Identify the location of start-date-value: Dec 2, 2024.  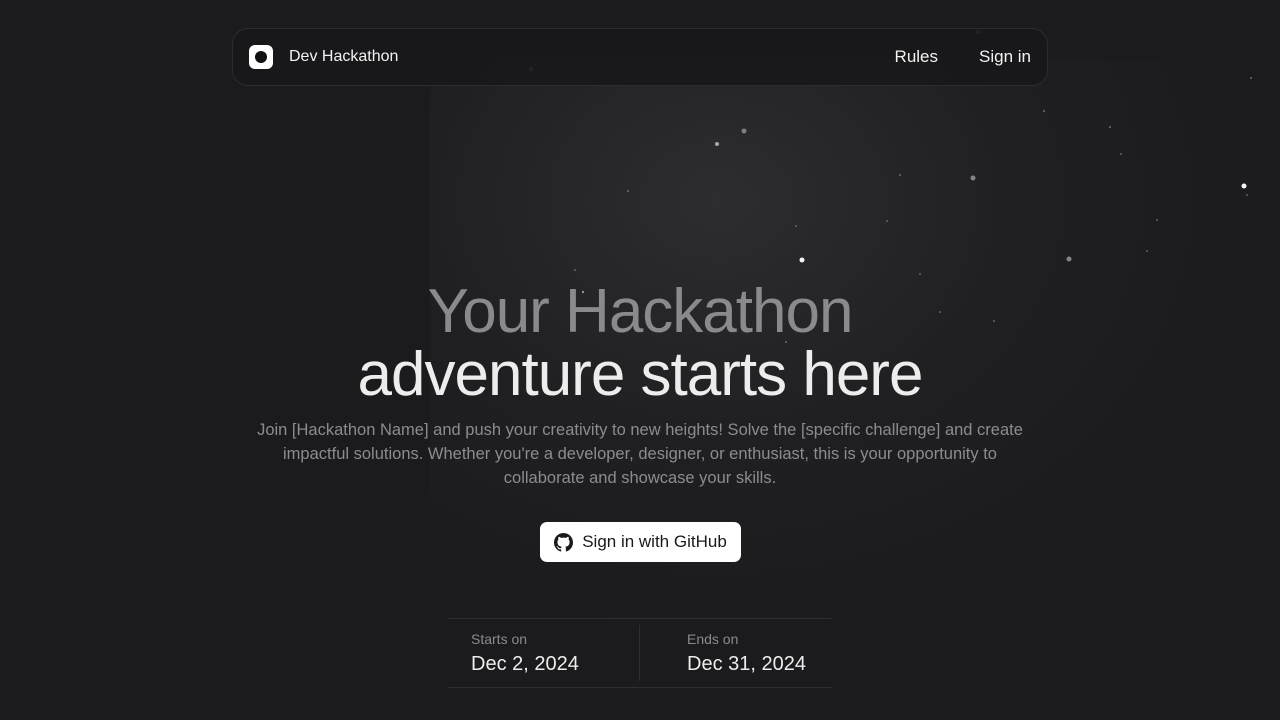
(525, 664).